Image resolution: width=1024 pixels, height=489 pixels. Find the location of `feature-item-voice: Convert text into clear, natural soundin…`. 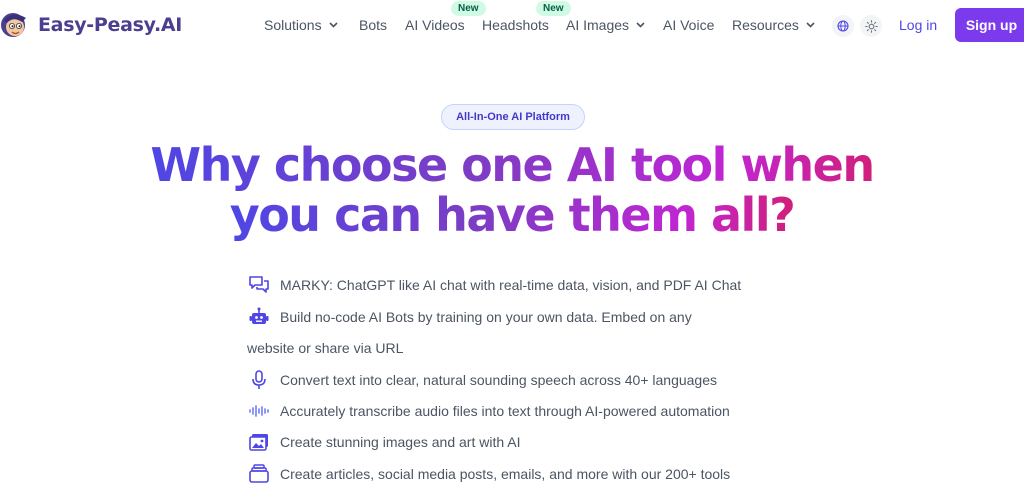

feature-item-voice: Convert text into clear, natural soundin… is located at coordinates (482, 380).